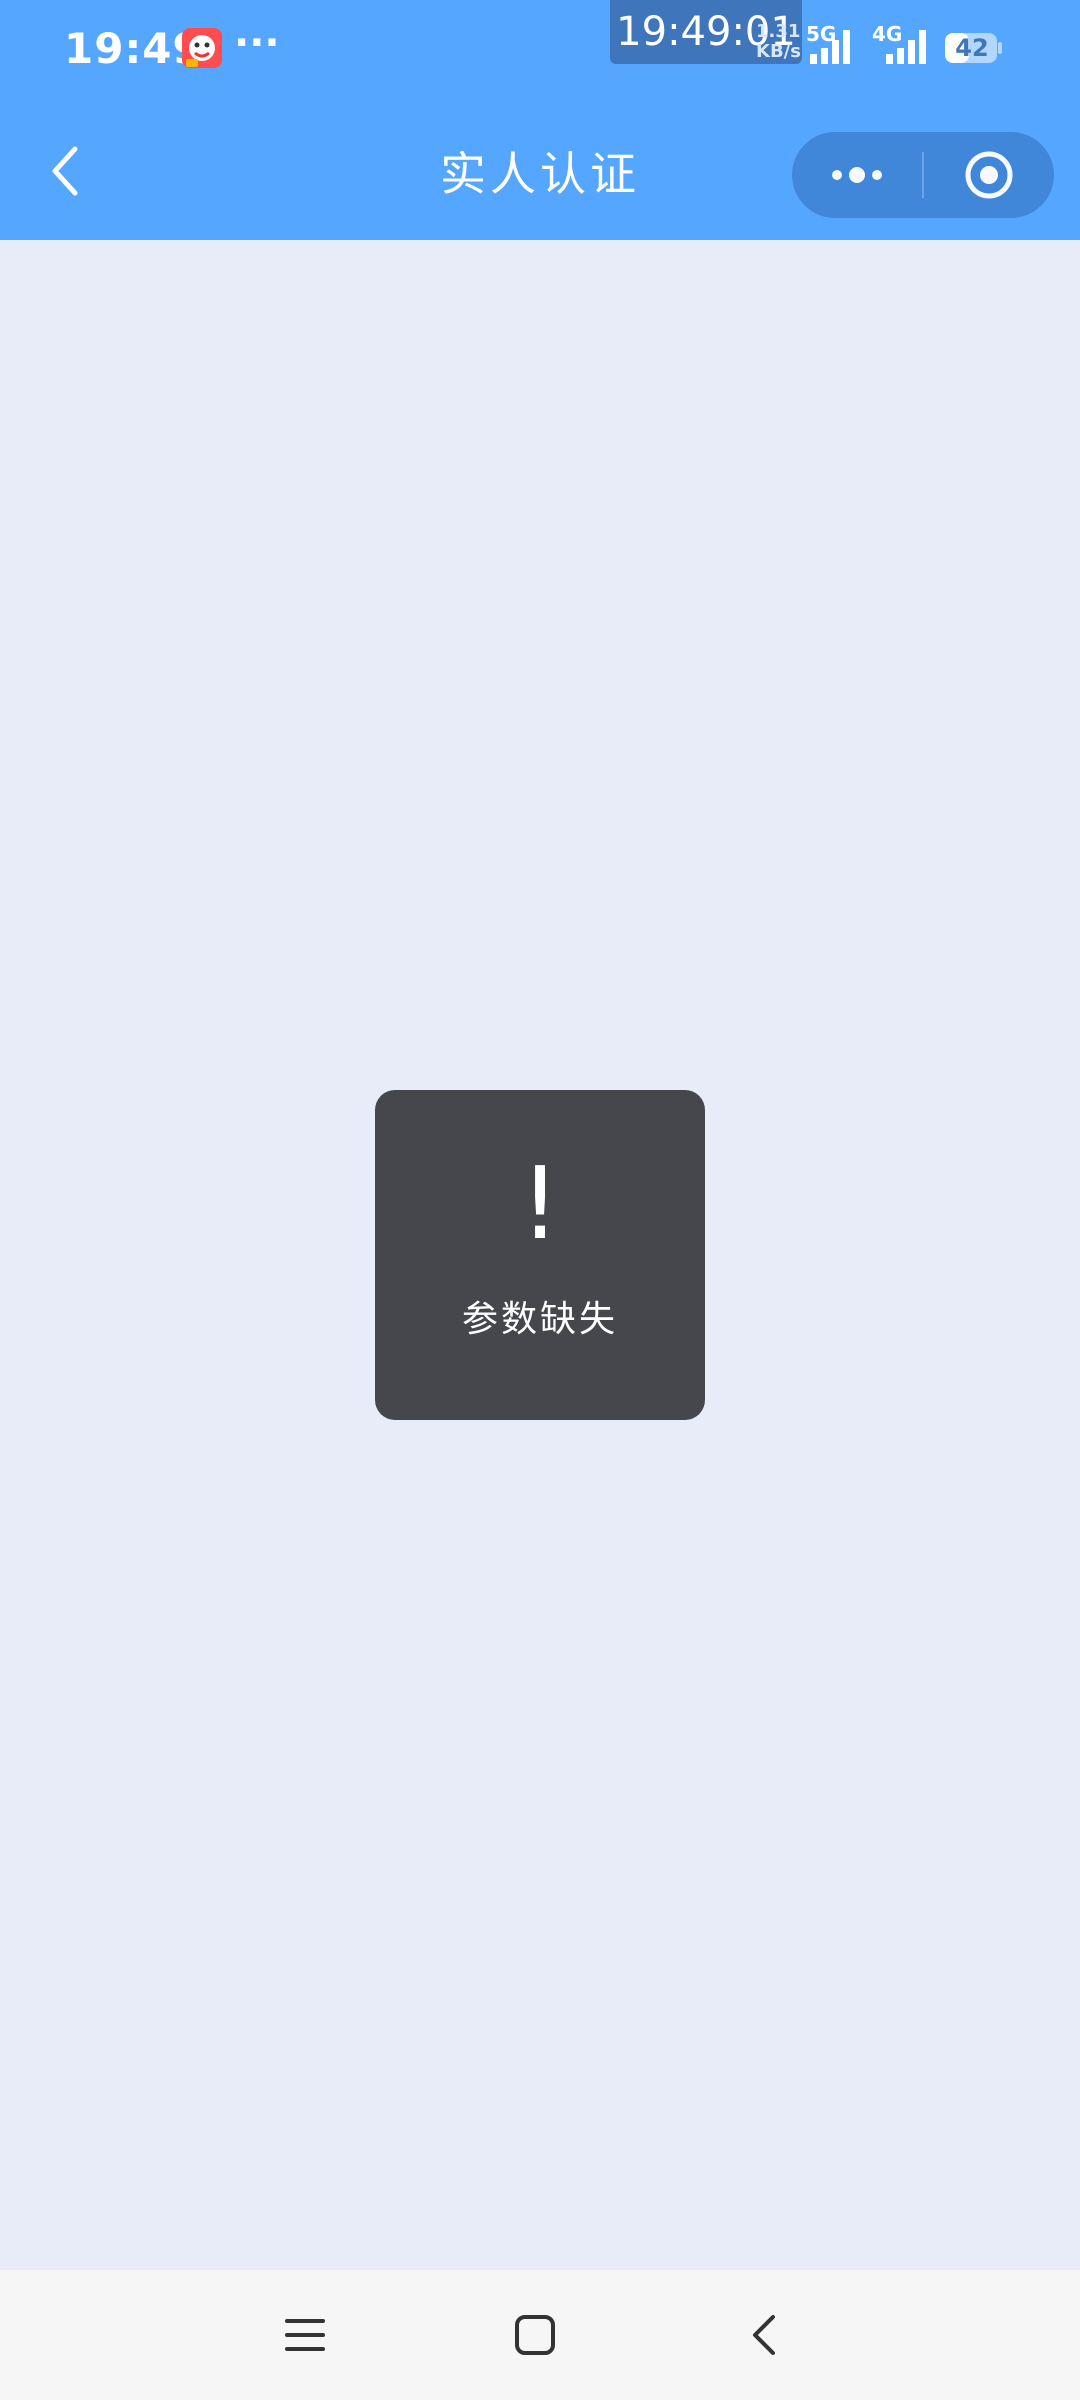  I want to click on chevron-left-icon, so click(65, 171).